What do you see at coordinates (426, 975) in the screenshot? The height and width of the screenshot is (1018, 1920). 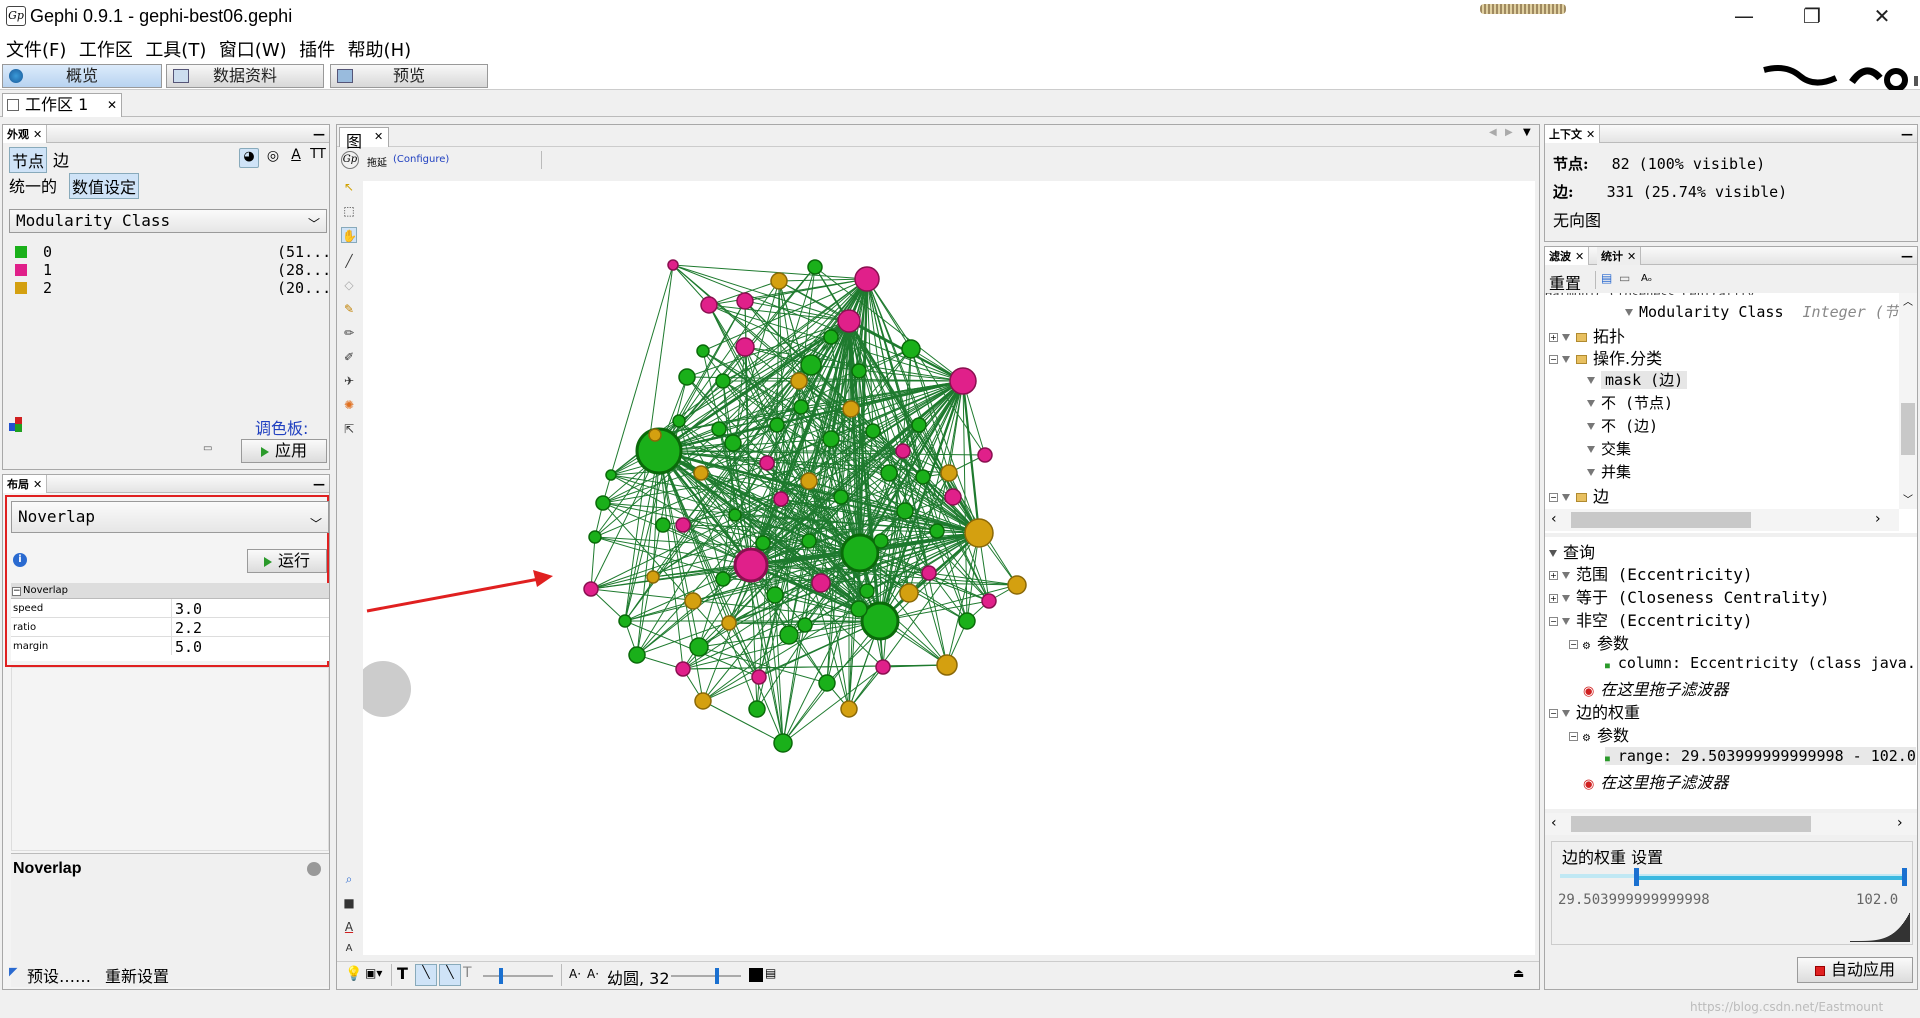 I see `edge-curve-icon: ╲` at bounding box center [426, 975].